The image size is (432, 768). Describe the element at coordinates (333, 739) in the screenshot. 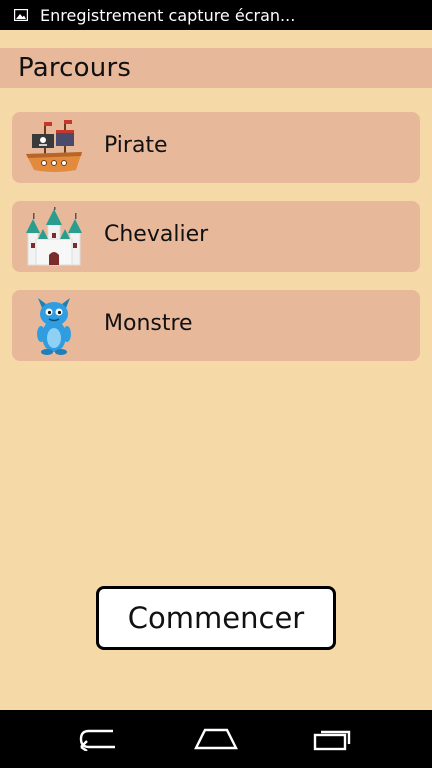

I see `recents-icon` at that location.